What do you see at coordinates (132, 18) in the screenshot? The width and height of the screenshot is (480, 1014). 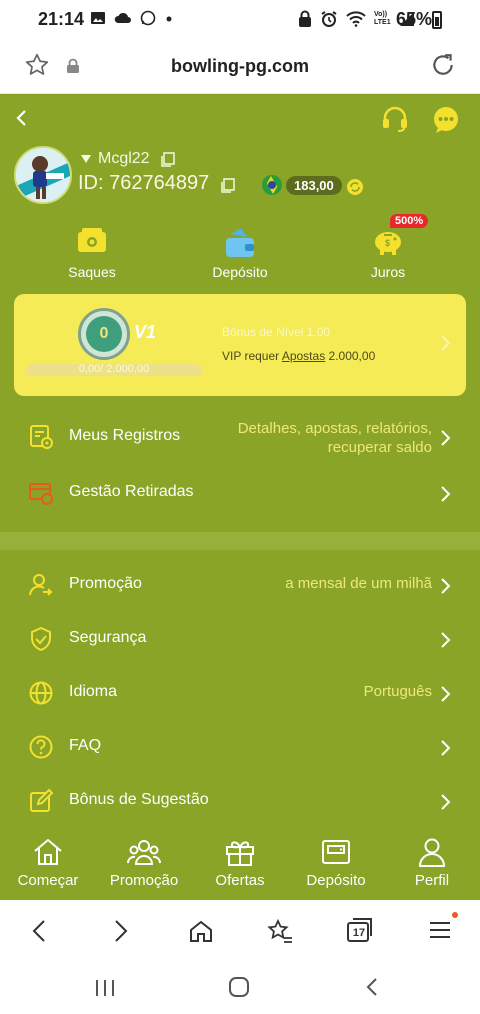 I see `notification-icons` at bounding box center [132, 18].